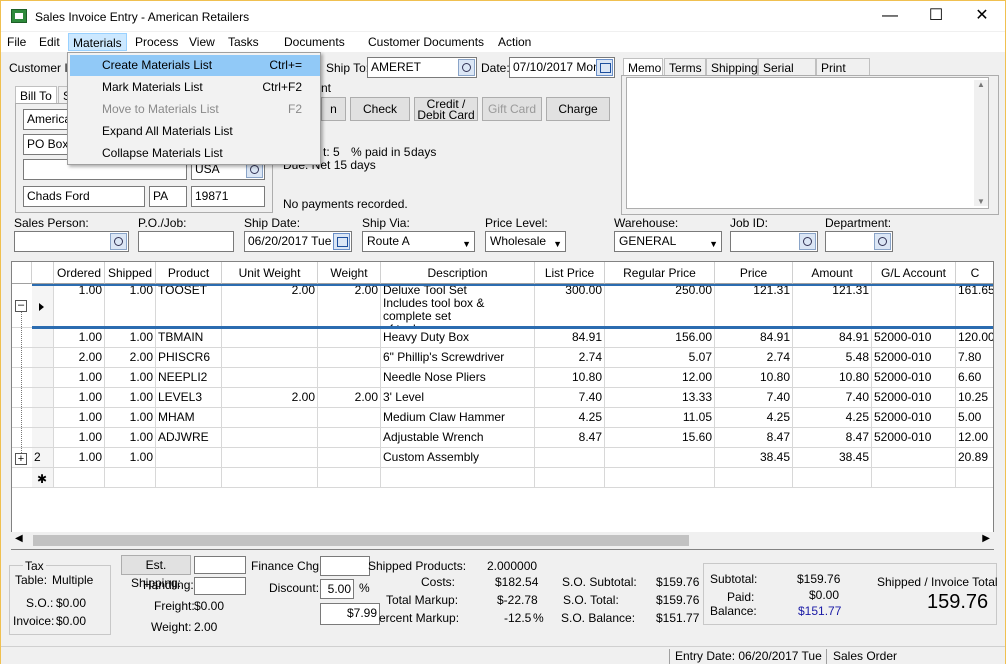 This screenshot has height=664, width=1006. I want to click on discount-amount-field: $7.99, so click(350, 614).